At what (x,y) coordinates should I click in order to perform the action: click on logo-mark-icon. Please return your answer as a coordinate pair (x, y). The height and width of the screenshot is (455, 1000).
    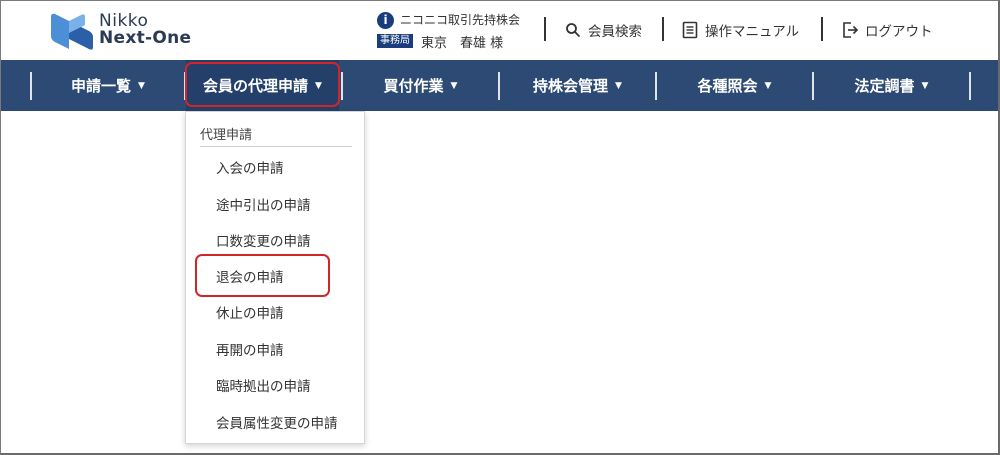
    Looking at the image, I should click on (72, 31).